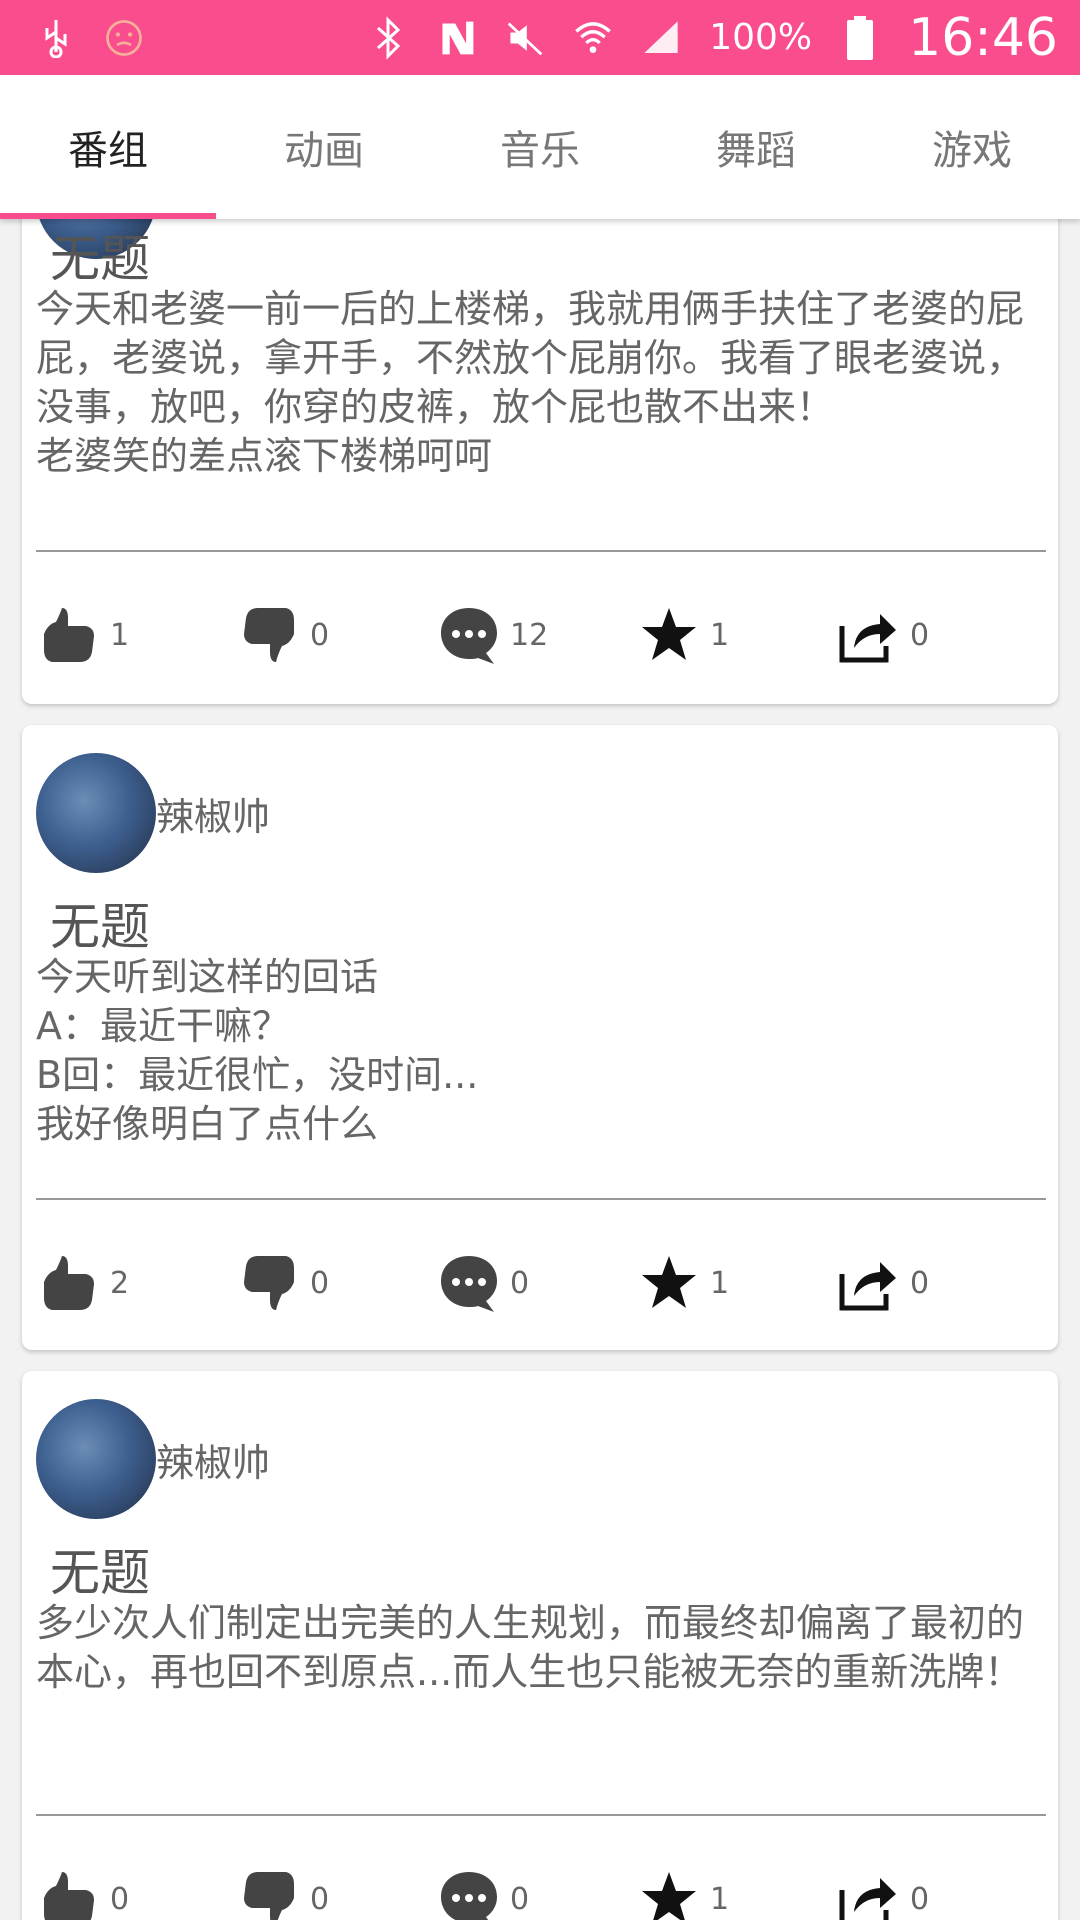 The width and height of the screenshot is (1080, 1920). Describe the element at coordinates (457, 38) in the screenshot. I see `nfc-icon` at that location.